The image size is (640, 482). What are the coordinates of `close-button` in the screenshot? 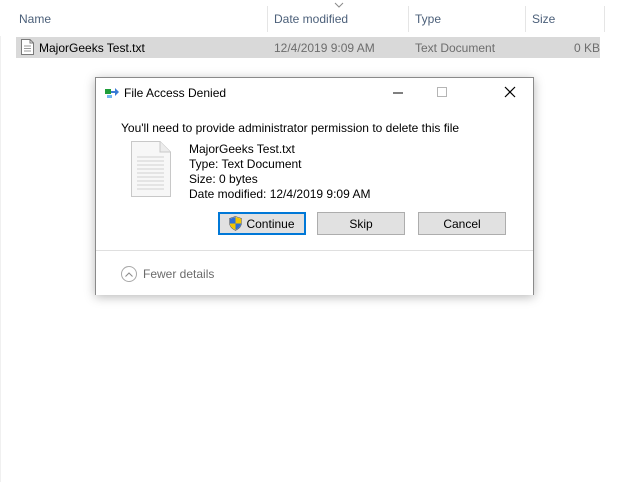 It's located at (508, 92).